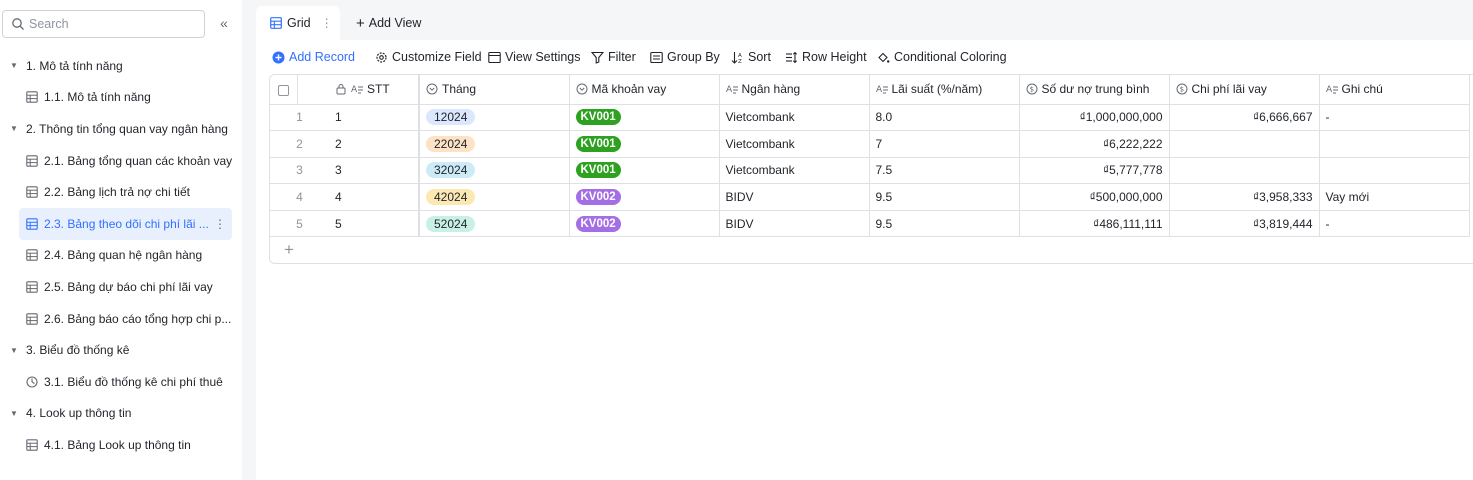 The height and width of the screenshot is (480, 1473). What do you see at coordinates (944, 144) in the screenshot?
I see `cell-lai-suat: 7` at bounding box center [944, 144].